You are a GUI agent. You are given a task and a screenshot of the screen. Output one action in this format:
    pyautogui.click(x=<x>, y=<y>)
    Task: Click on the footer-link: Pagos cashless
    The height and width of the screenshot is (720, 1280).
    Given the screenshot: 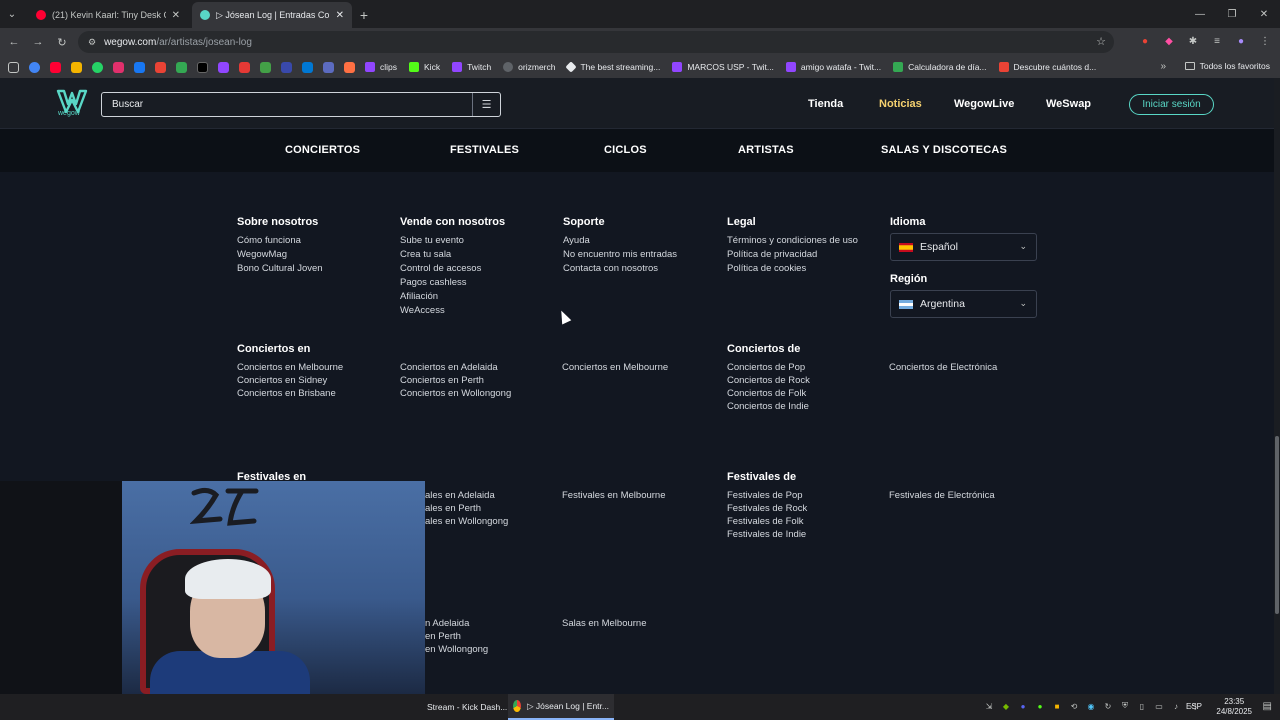 What is the action you would take?
    pyautogui.click(x=433, y=282)
    